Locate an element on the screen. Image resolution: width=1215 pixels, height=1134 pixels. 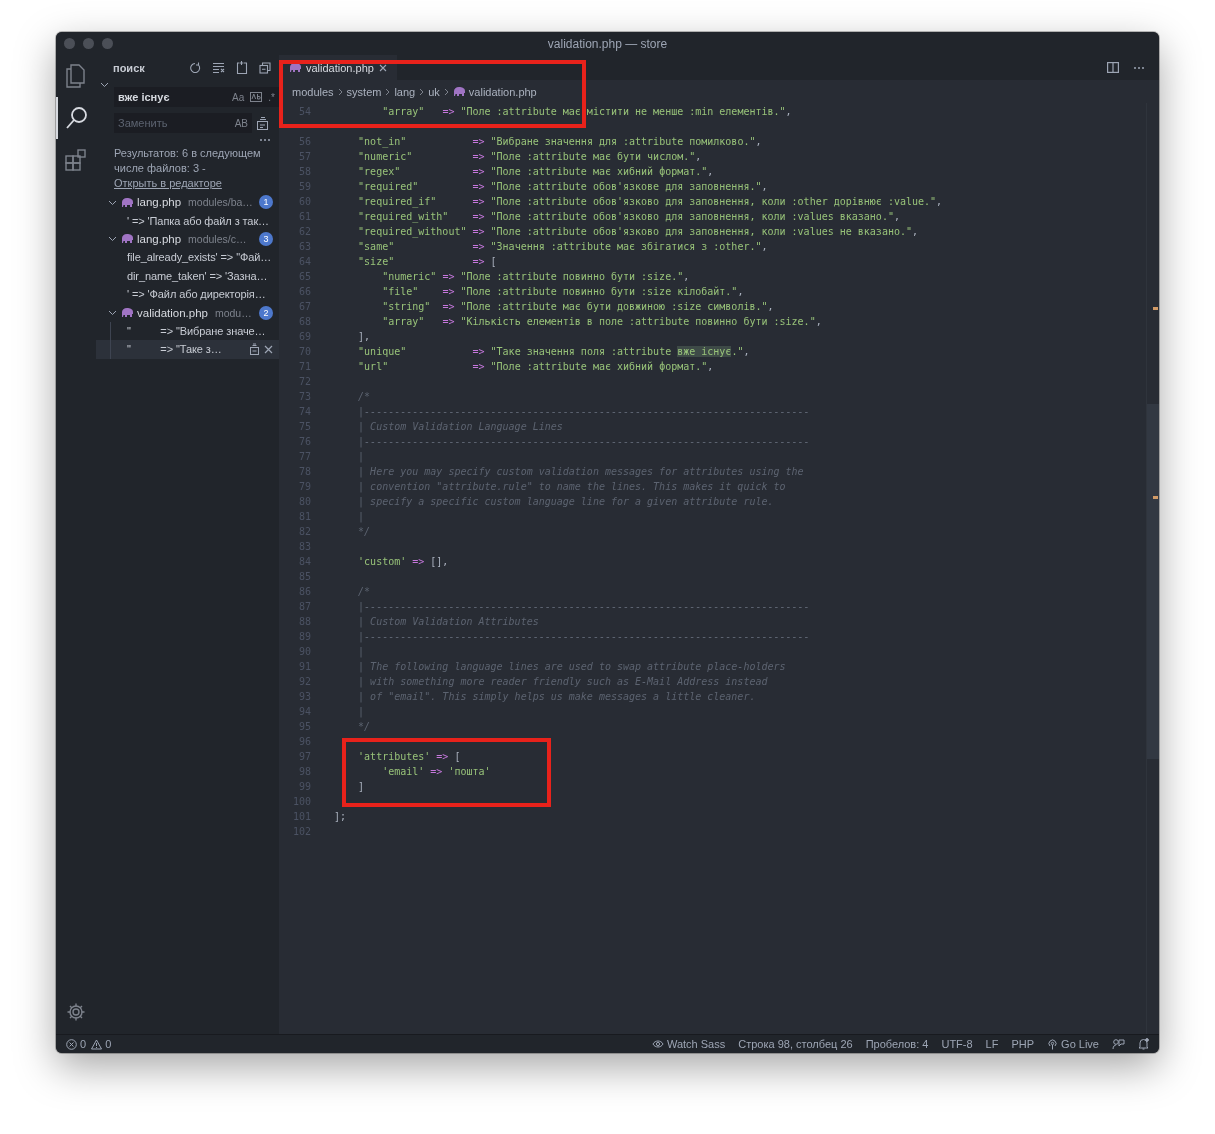
feedback-icon is located at coordinates (1118, 1044).